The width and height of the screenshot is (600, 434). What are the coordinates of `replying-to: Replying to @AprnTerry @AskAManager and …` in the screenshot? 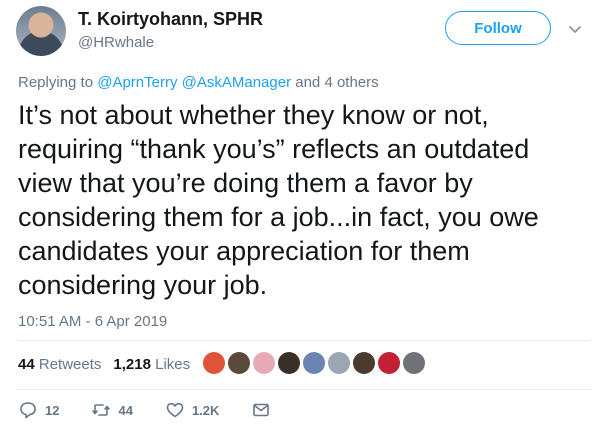 It's located at (198, 82).